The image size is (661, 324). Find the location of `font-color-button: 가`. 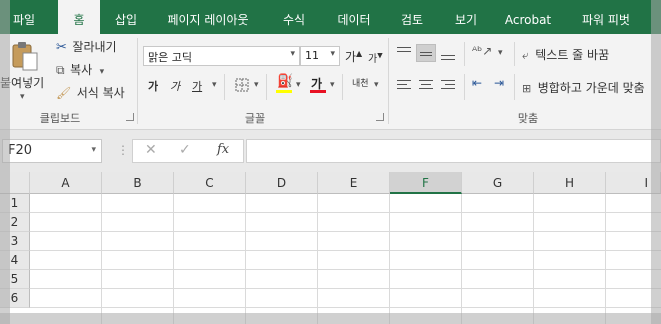

font-color-button: 가 is located at coordinates (318, 83).